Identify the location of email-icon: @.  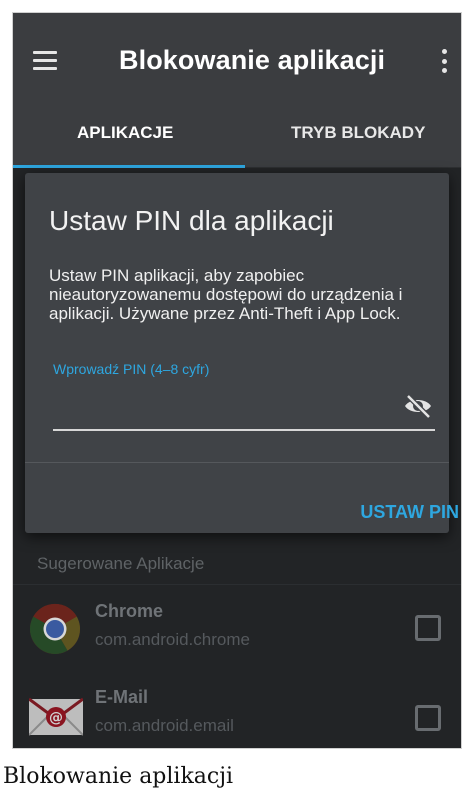
(56, 716).